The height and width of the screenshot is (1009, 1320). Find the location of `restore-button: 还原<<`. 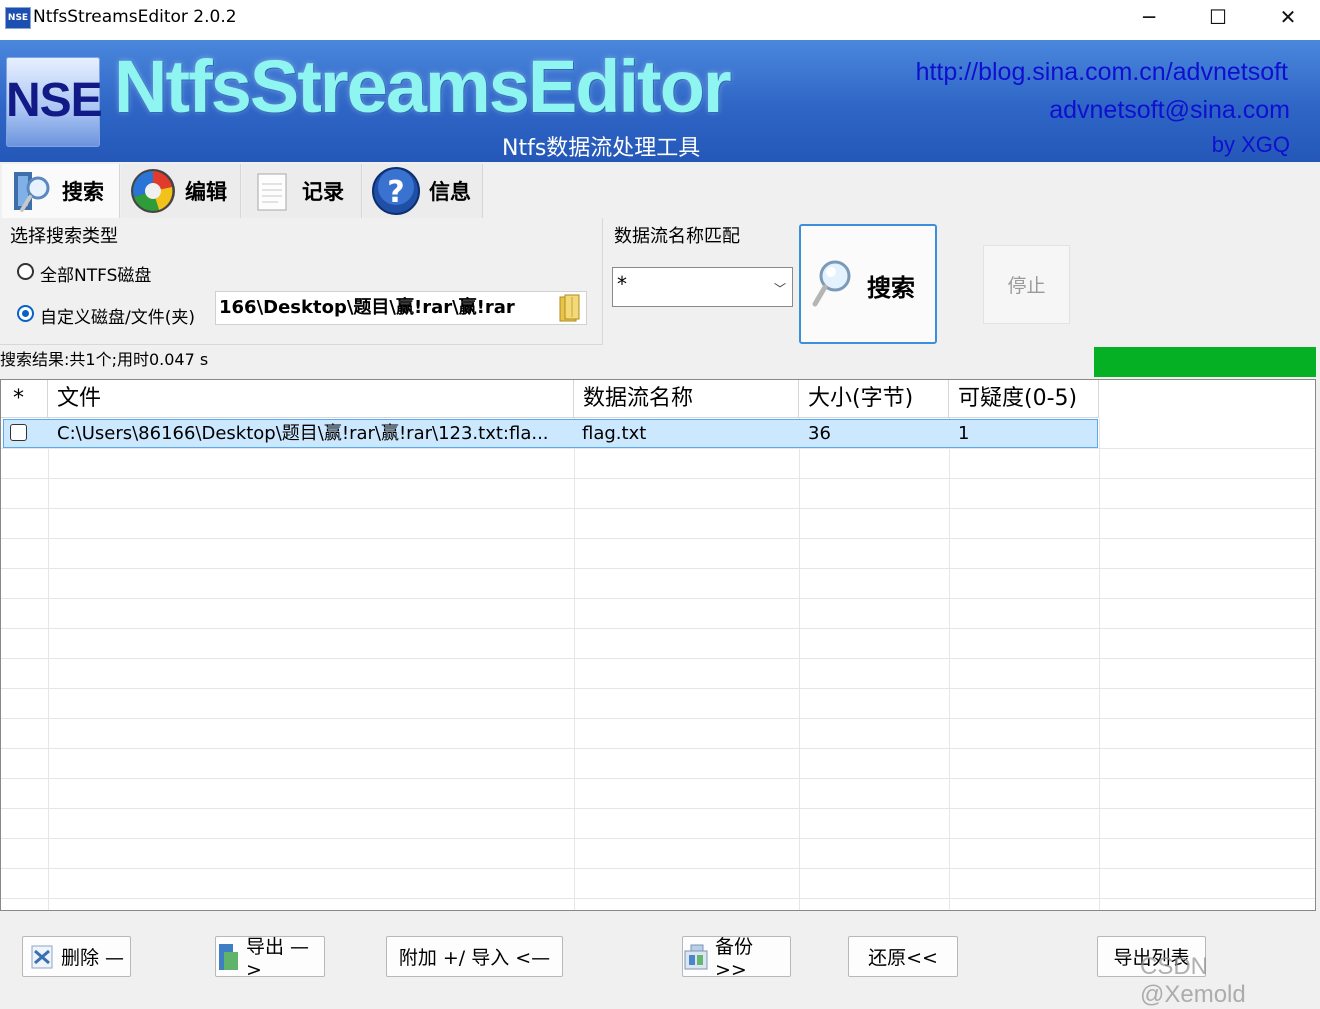

restore-button: 还原<< is located at coordinates (903, 956).